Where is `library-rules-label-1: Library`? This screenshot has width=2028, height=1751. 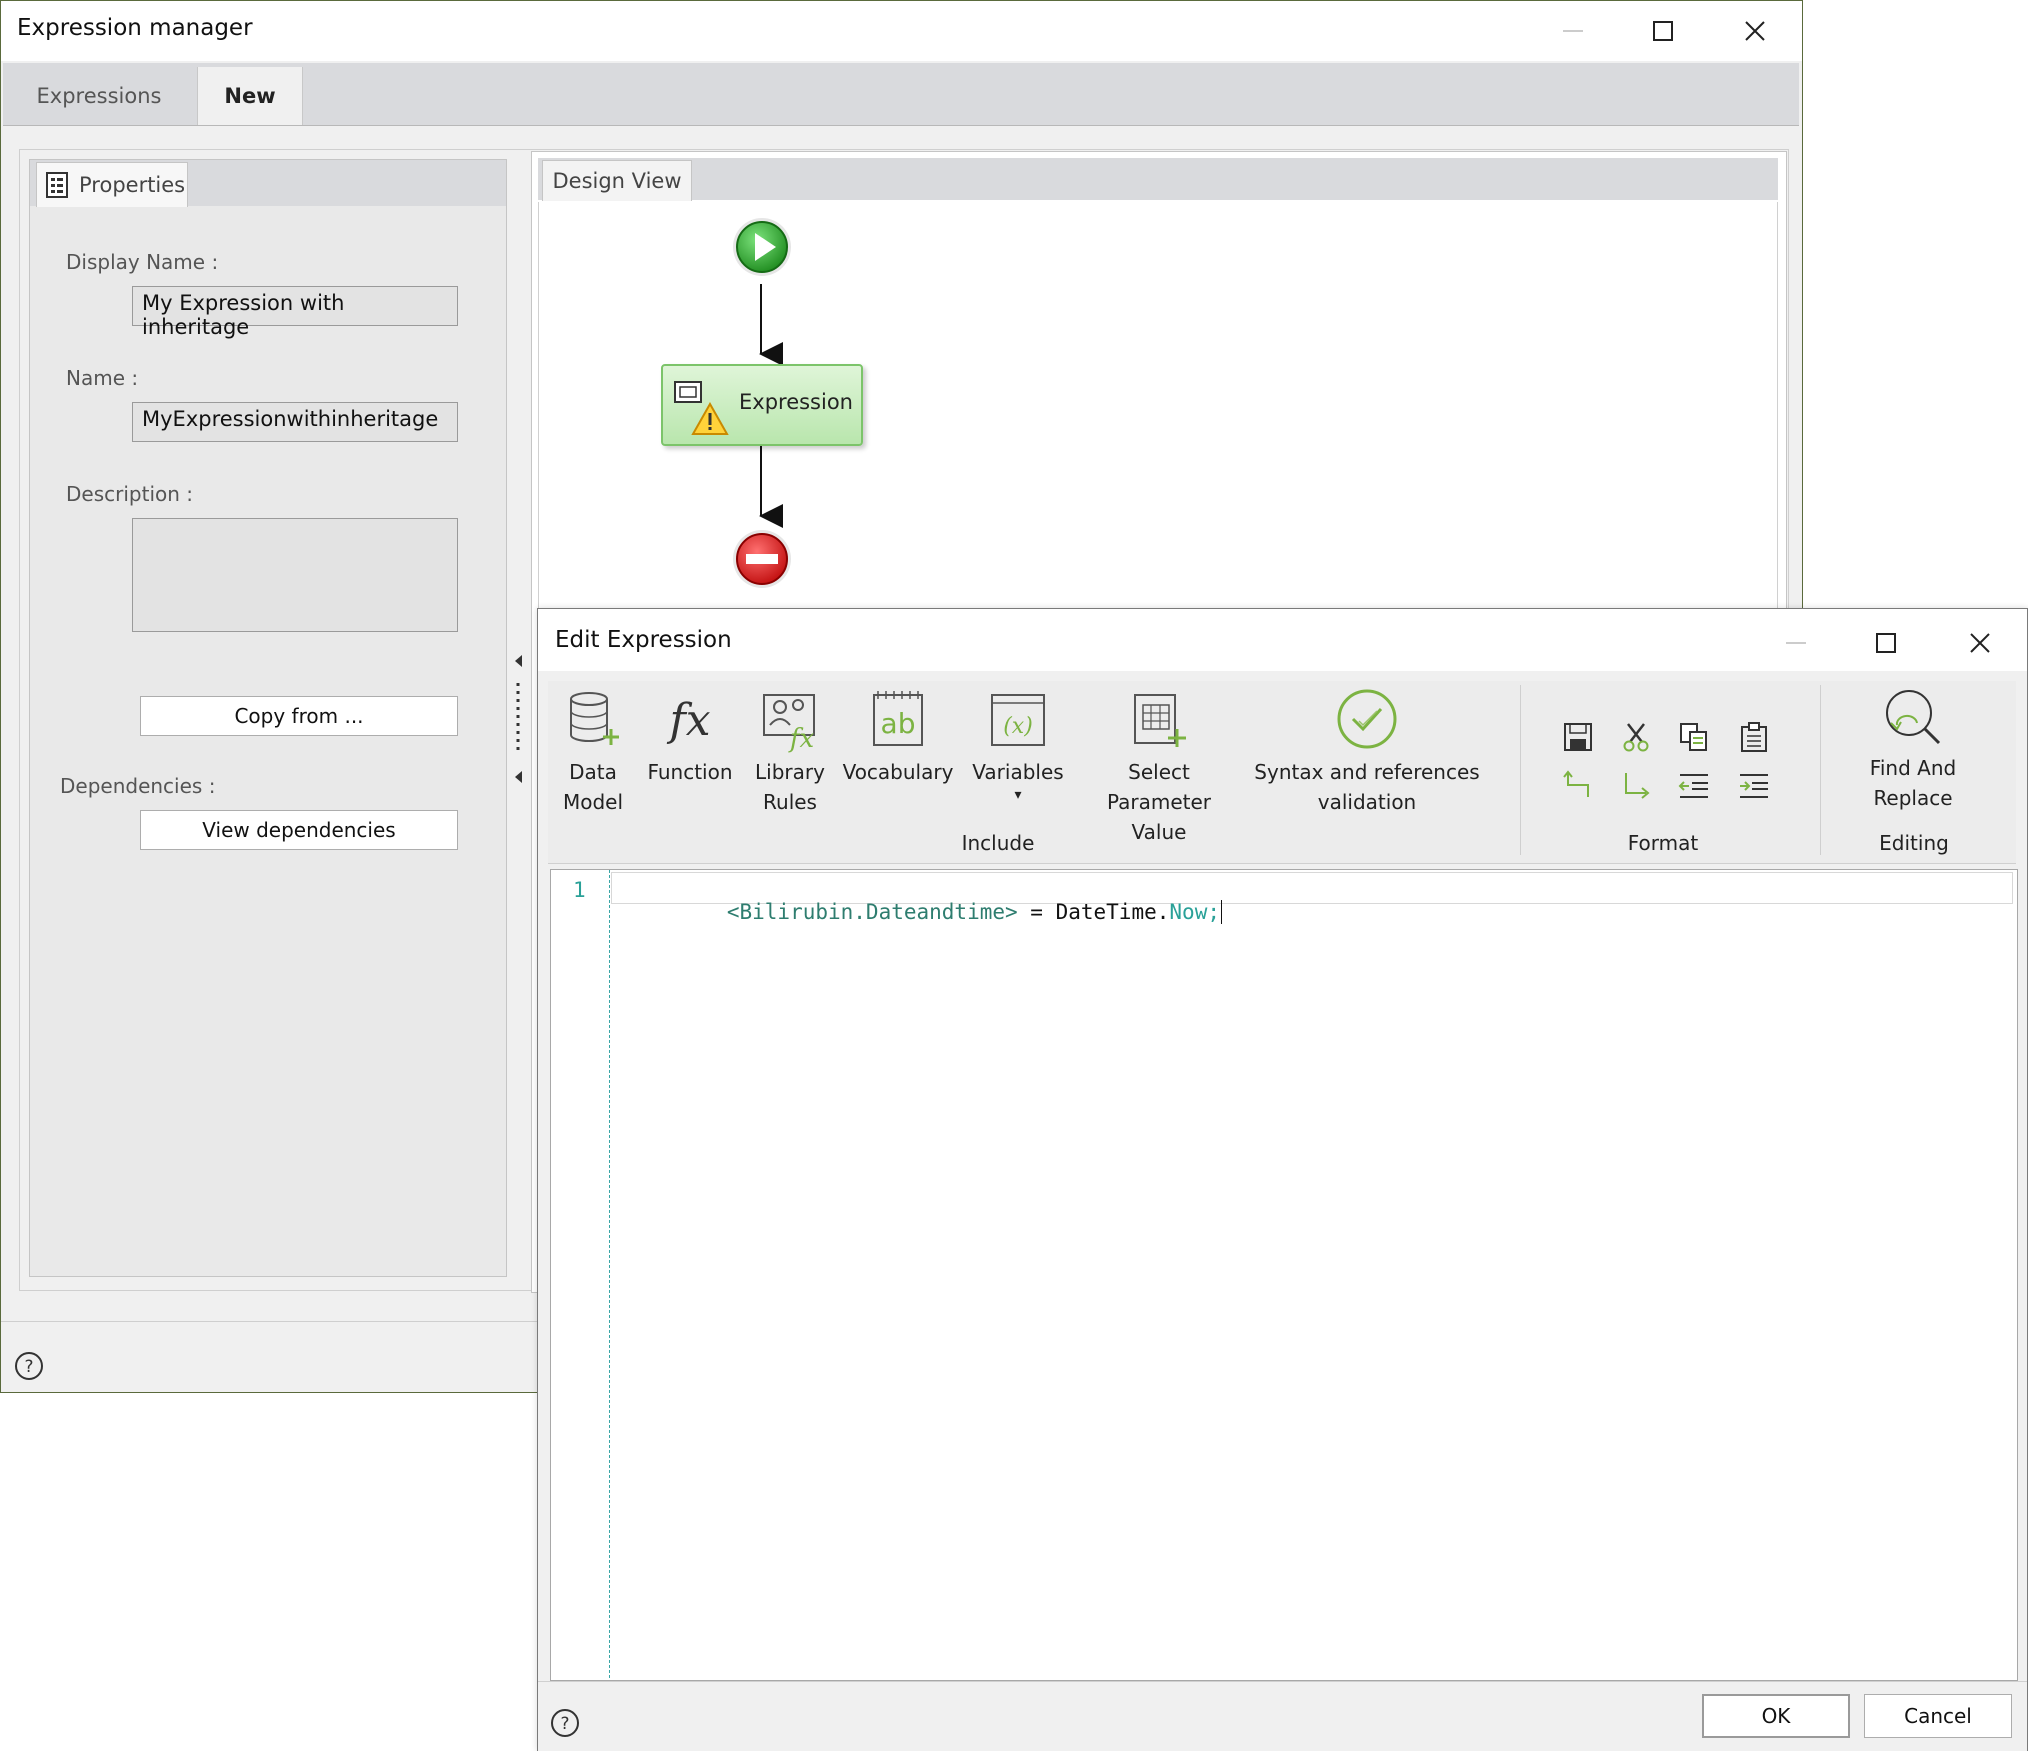 library-rules-label-1: Library is located at coordinates (790, 772).